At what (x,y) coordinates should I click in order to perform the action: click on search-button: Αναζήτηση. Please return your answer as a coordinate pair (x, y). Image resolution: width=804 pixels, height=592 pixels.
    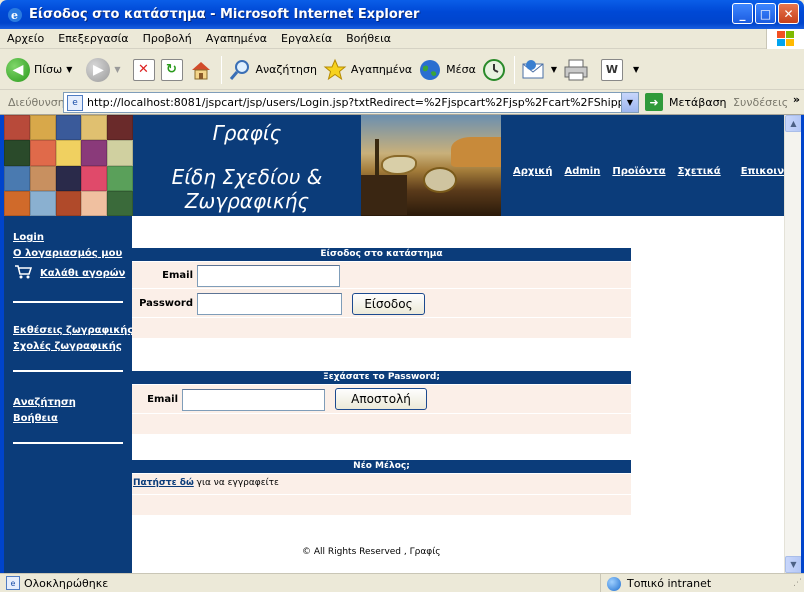
    Looking at the image, I should click on (272, 70).